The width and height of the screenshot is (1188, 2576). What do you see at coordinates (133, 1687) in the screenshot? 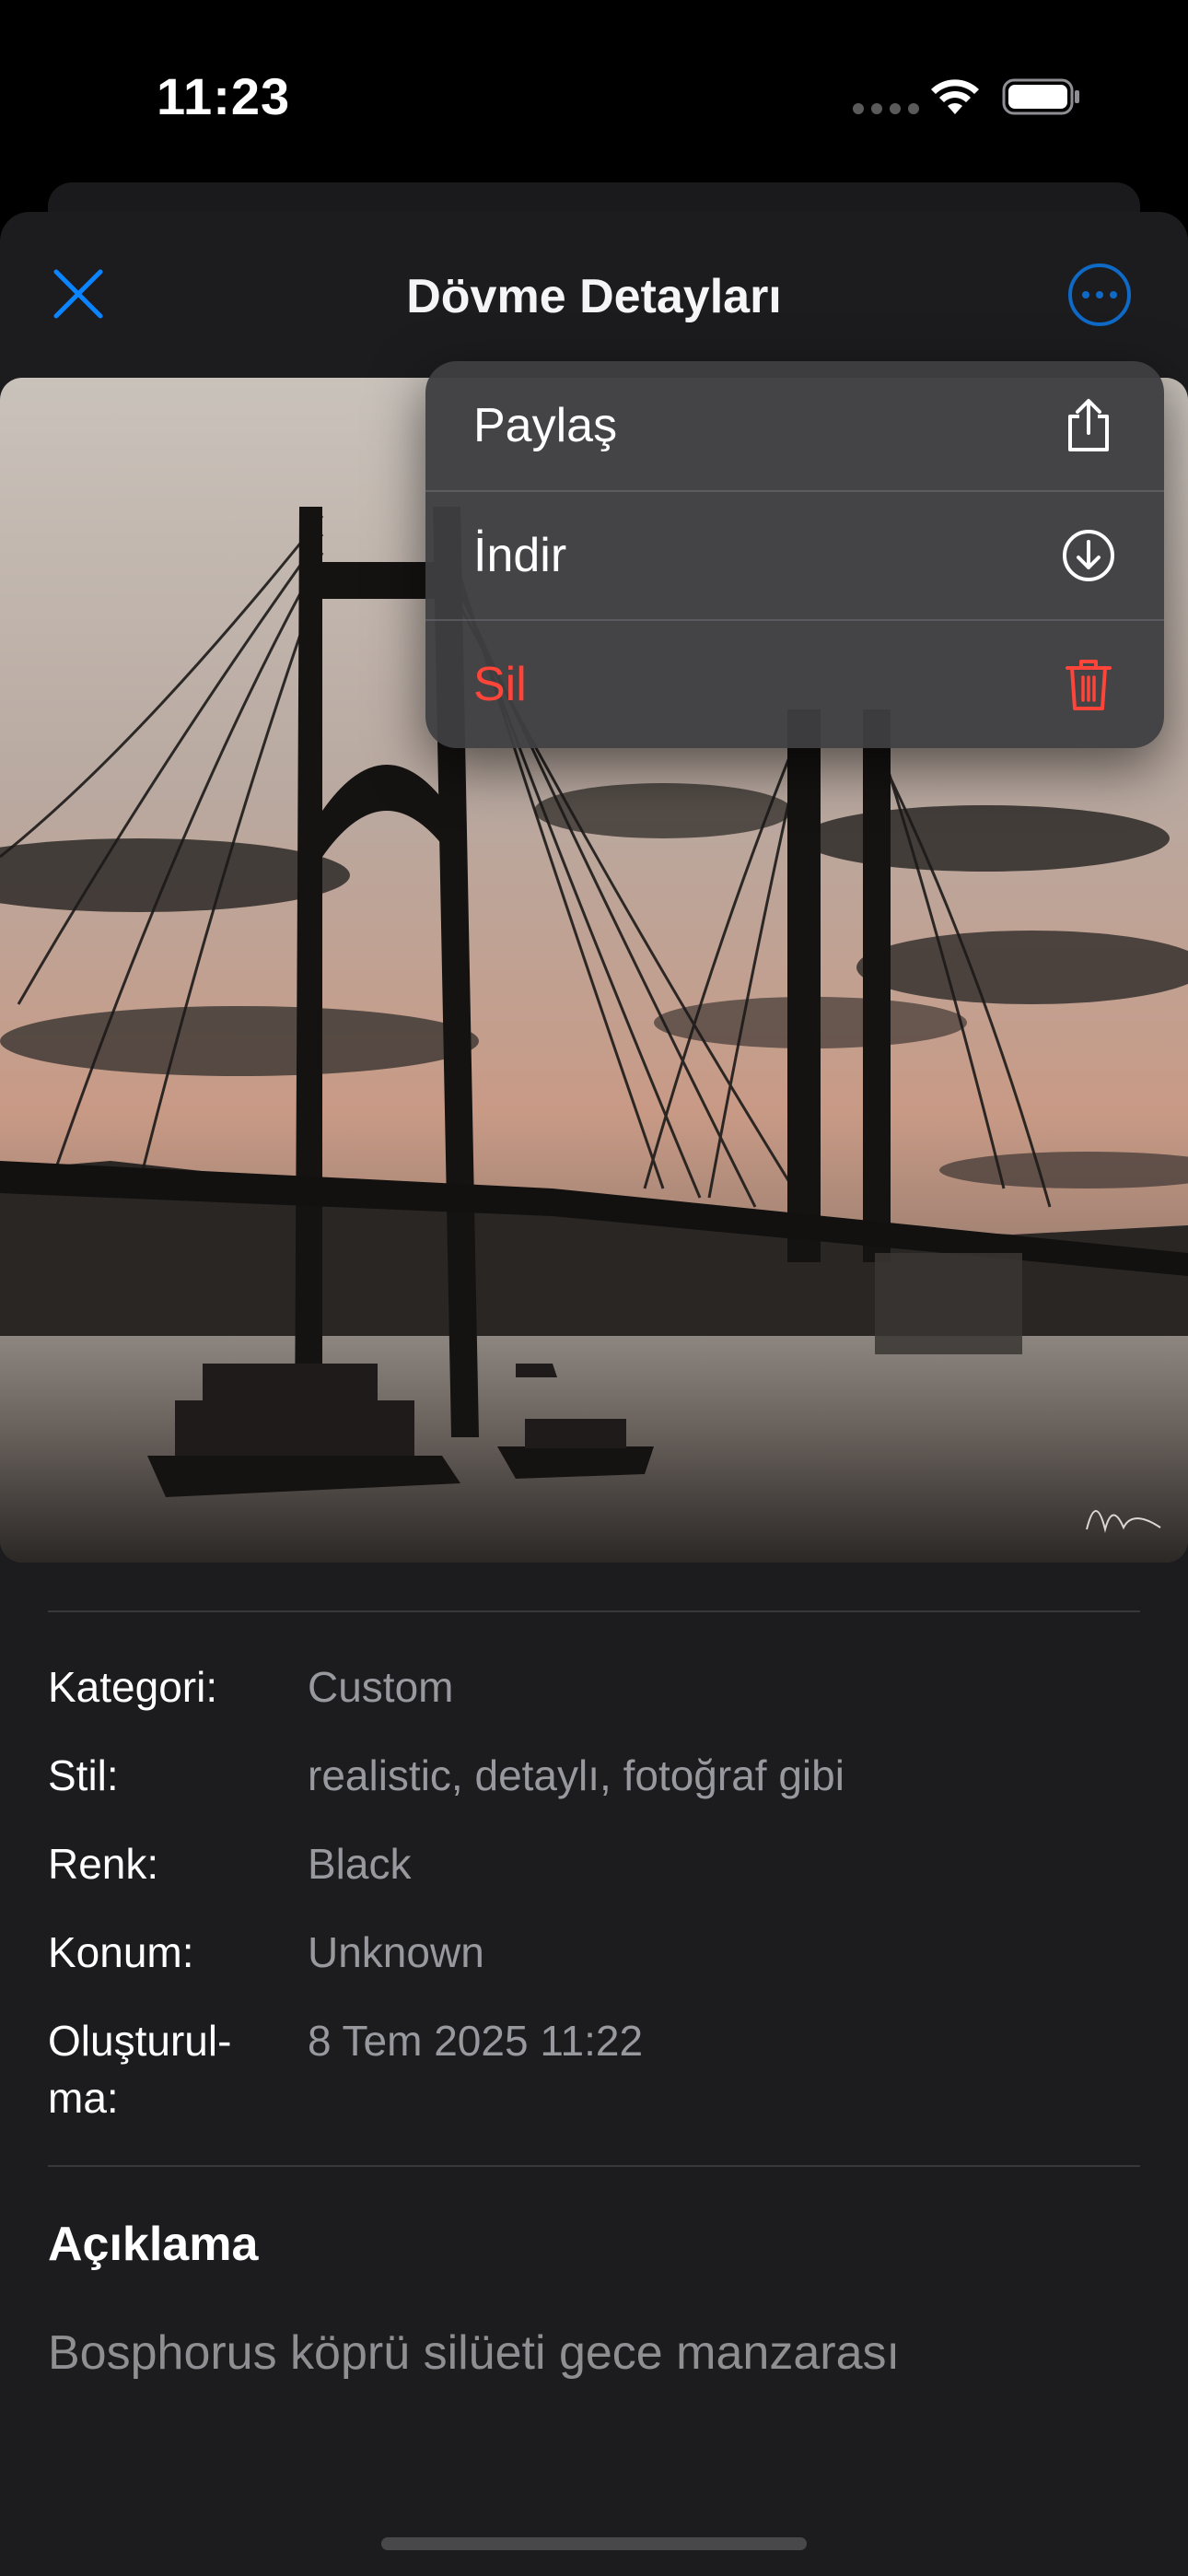
I see `detail-label: Kategori:` at bounding box center [133, 1687].